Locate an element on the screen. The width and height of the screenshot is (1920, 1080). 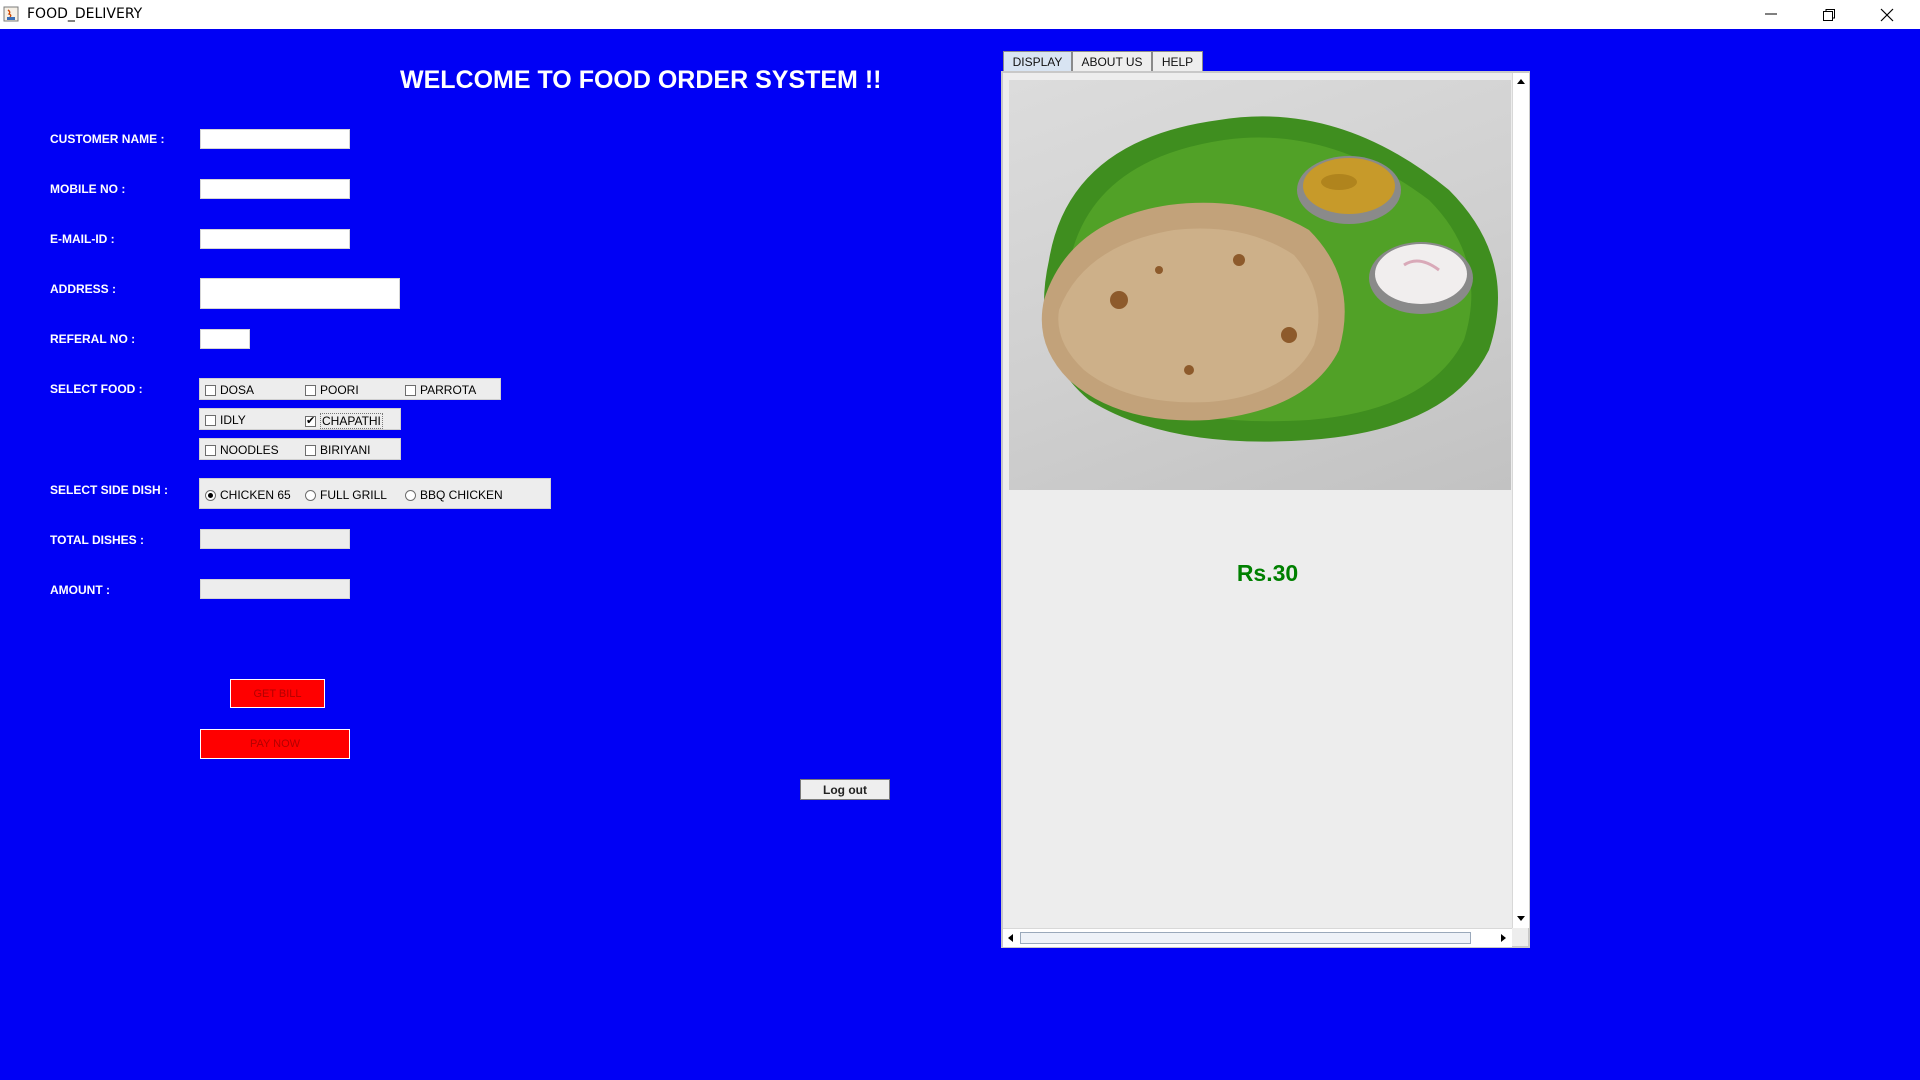
biriyani-checkbox: BIRIYANI is located at coordinates (337, 450).